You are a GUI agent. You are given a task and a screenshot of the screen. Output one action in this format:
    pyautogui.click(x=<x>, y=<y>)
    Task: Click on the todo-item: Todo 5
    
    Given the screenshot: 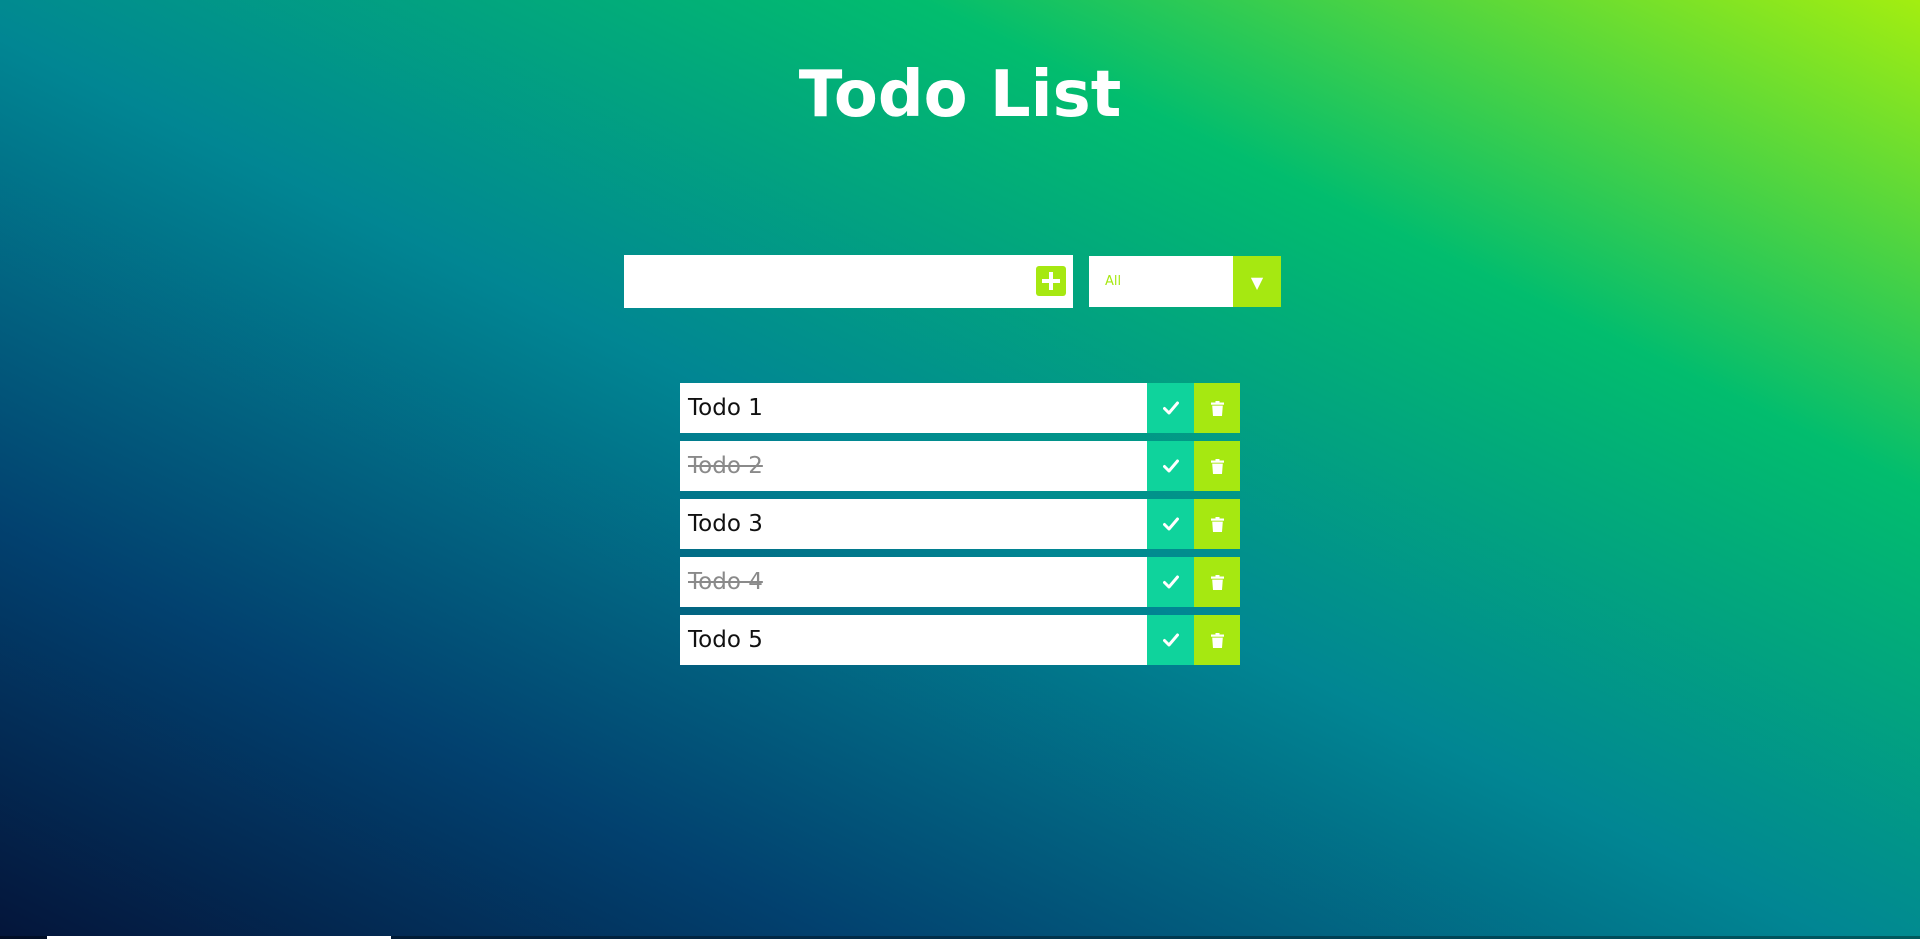 What is the action you would take?
    pyautogui.click(x=960, y=640)
    